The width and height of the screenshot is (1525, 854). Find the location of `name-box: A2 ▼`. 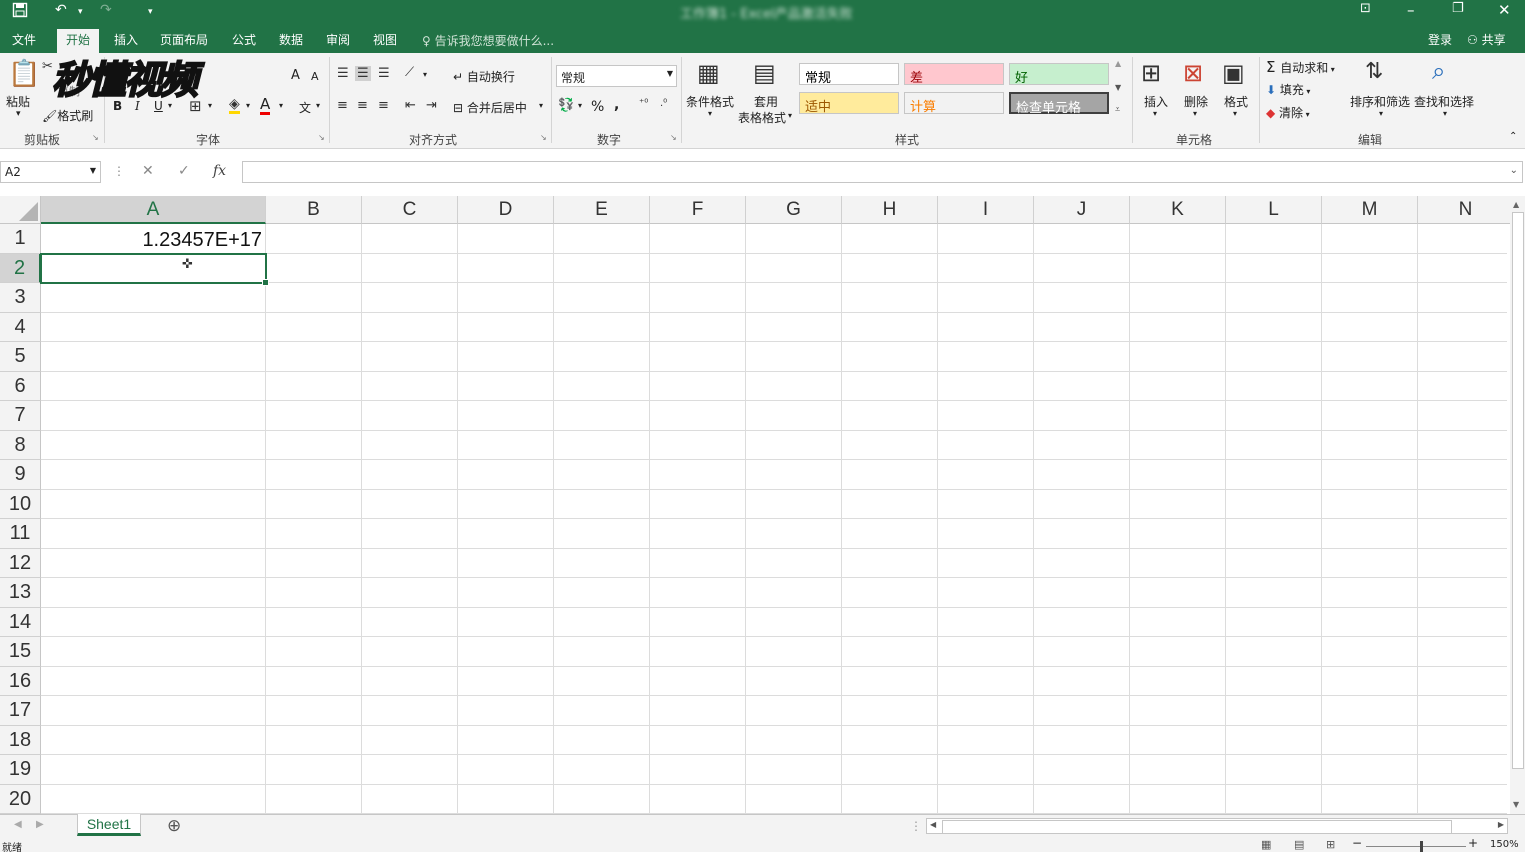

name-box: A2 ▼ is located at coordinates (50, 172).